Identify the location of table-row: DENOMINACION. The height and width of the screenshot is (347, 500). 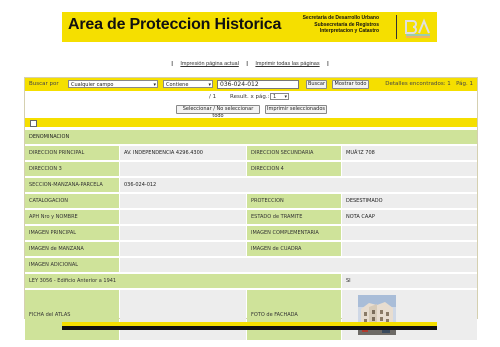
(251, 137).